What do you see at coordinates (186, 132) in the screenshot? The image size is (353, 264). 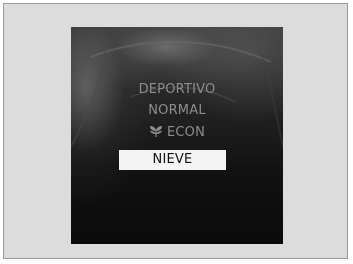 I see `menu-item-econ-label: ECON` at bounding box center [186, 132].